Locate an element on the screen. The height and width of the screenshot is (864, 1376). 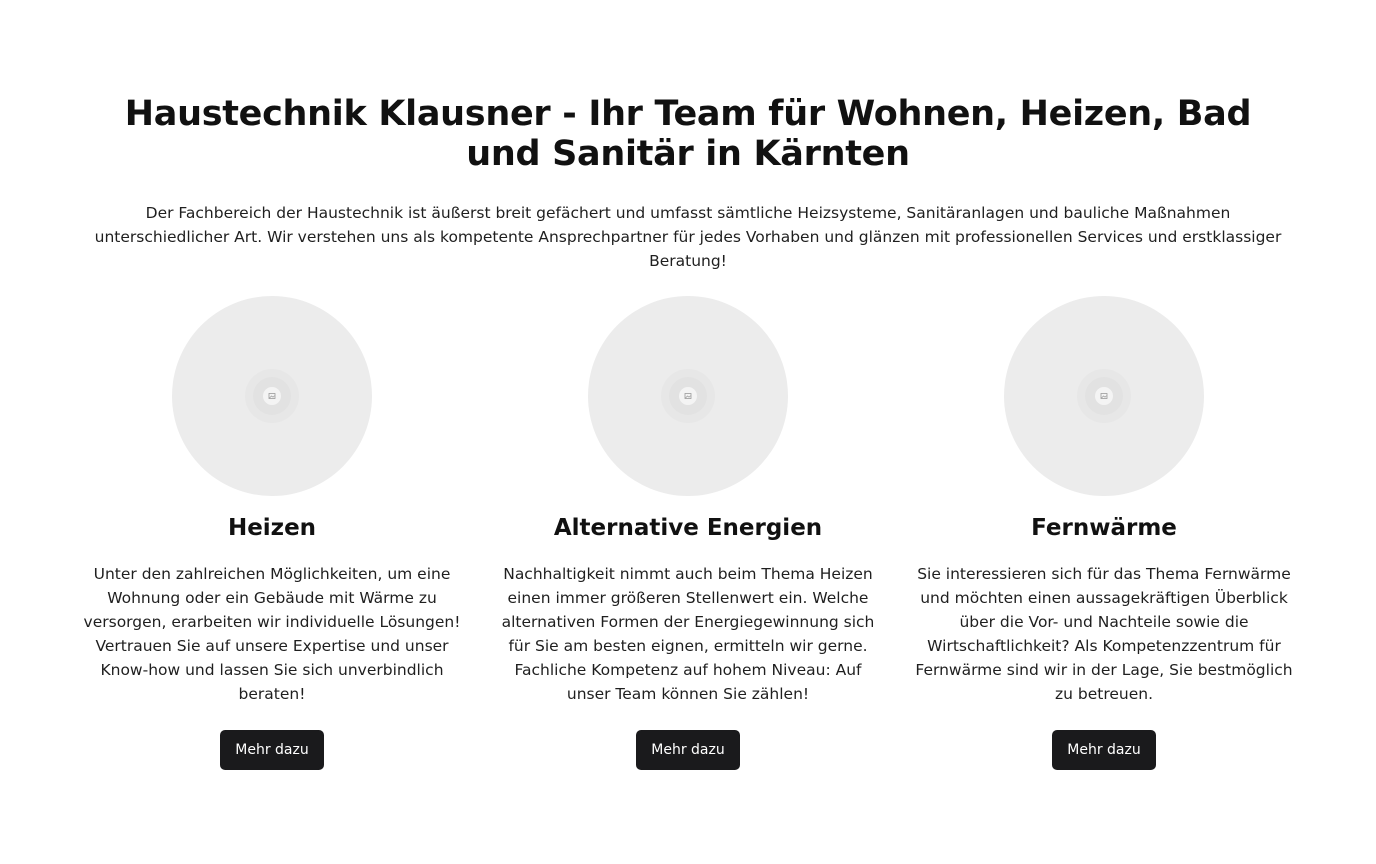
mehr-dazu-button-alternative-energien: Mehr dazu is located at coordinates (688, 750).